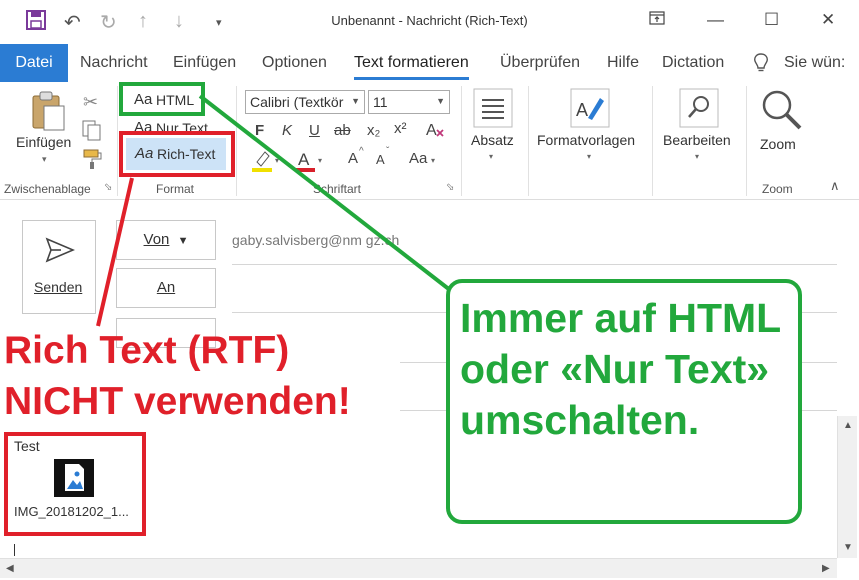 The width and height of the screenshot is (859, 580). Describe the element at coordinates (621, 318) in the screenshot. I see `tip-text-line1: Immer auf HTML` at that location.